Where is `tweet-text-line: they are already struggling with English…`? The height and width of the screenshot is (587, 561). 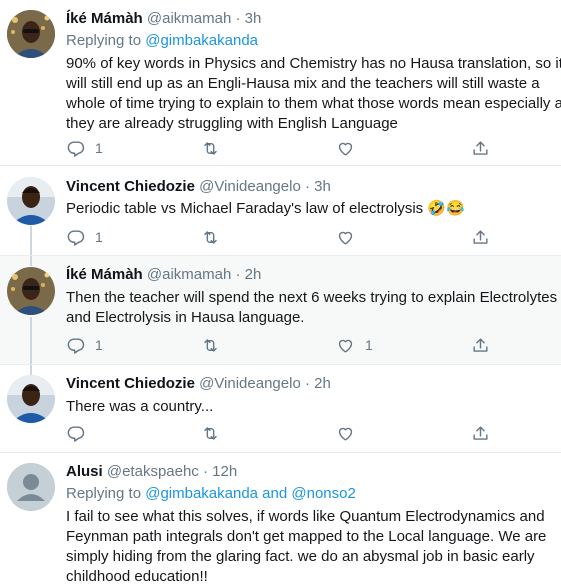
tweet-text-line: they are already struggling with English… is located at coordinates (232, 123).